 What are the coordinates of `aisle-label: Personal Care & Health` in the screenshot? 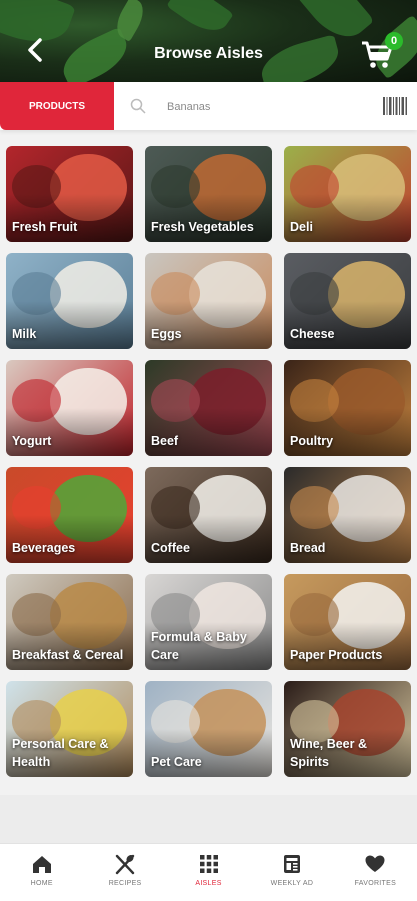 It's located at (60, 753).